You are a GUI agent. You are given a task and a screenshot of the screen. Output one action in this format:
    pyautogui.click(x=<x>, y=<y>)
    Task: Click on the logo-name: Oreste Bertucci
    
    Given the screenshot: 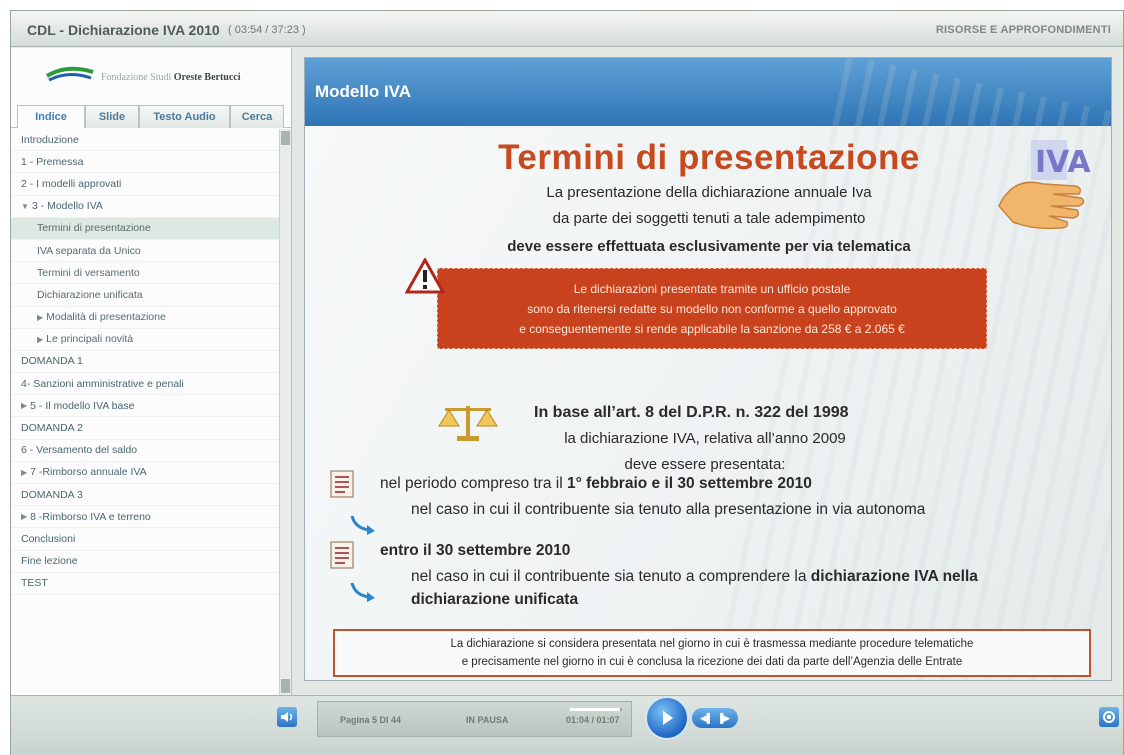 What is the action you would take?
    pyautogui.click(x=207, y=77)
    